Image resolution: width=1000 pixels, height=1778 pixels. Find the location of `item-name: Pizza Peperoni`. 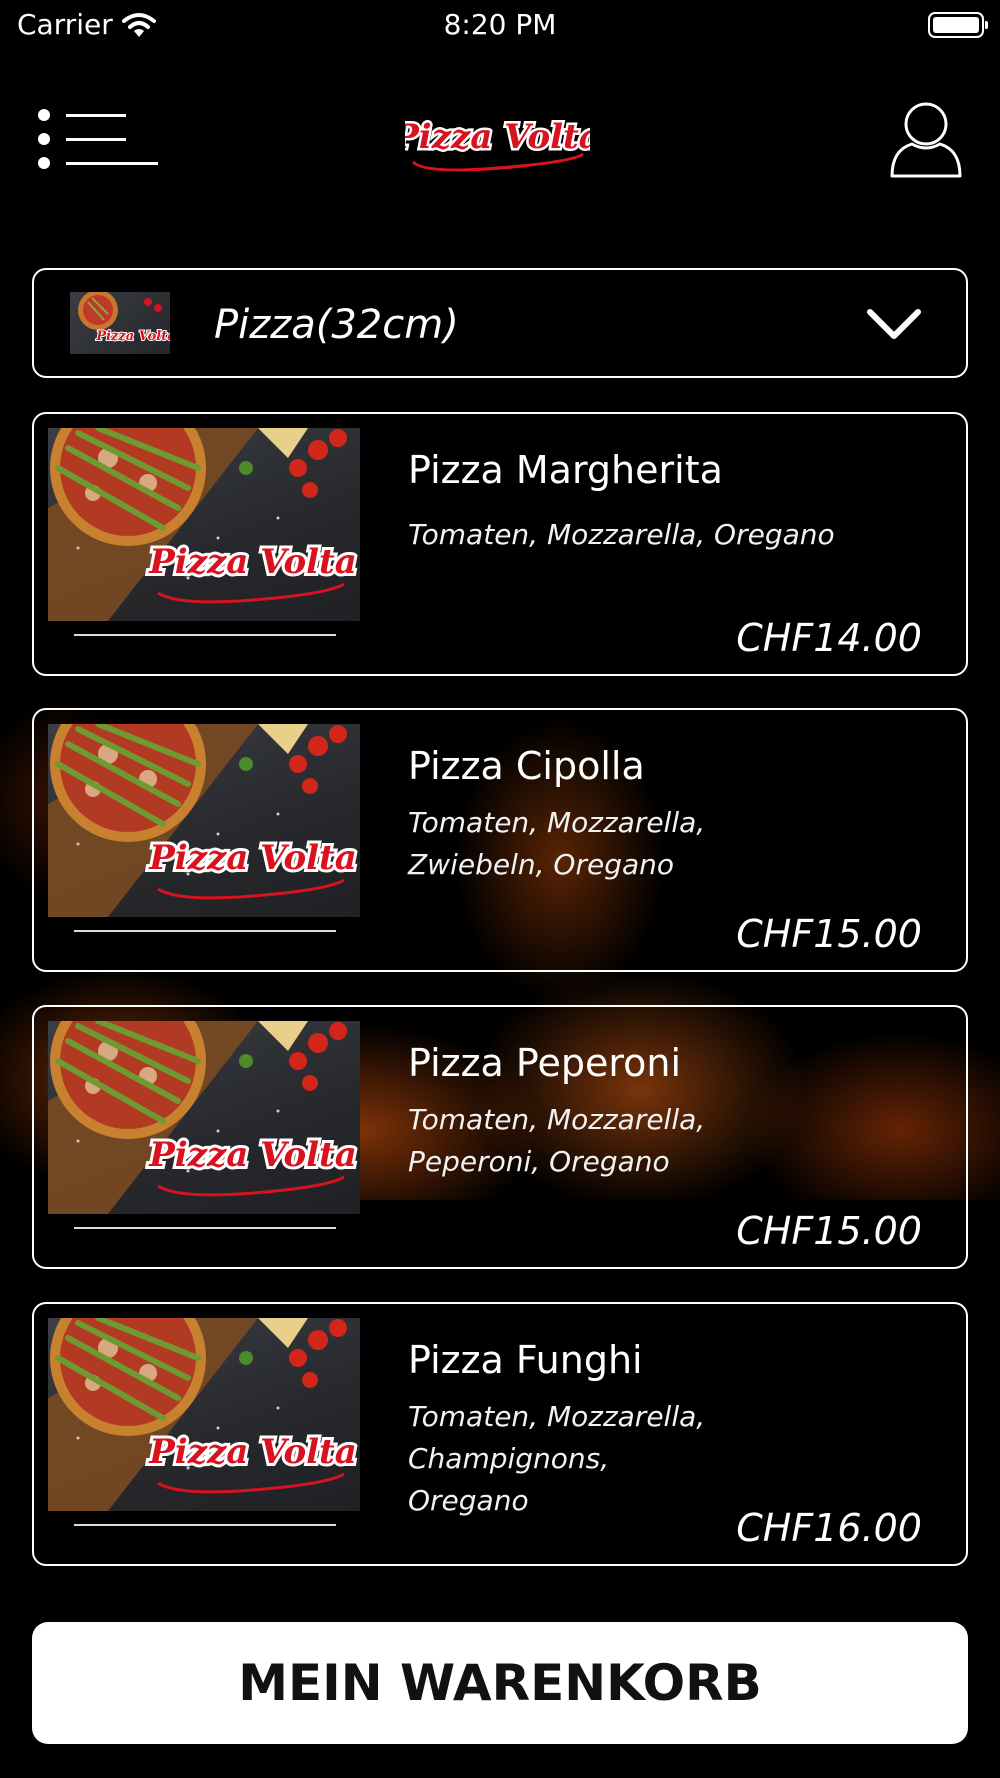

item-name: Pizza Peperoni is located at coordinates (545, 1063).